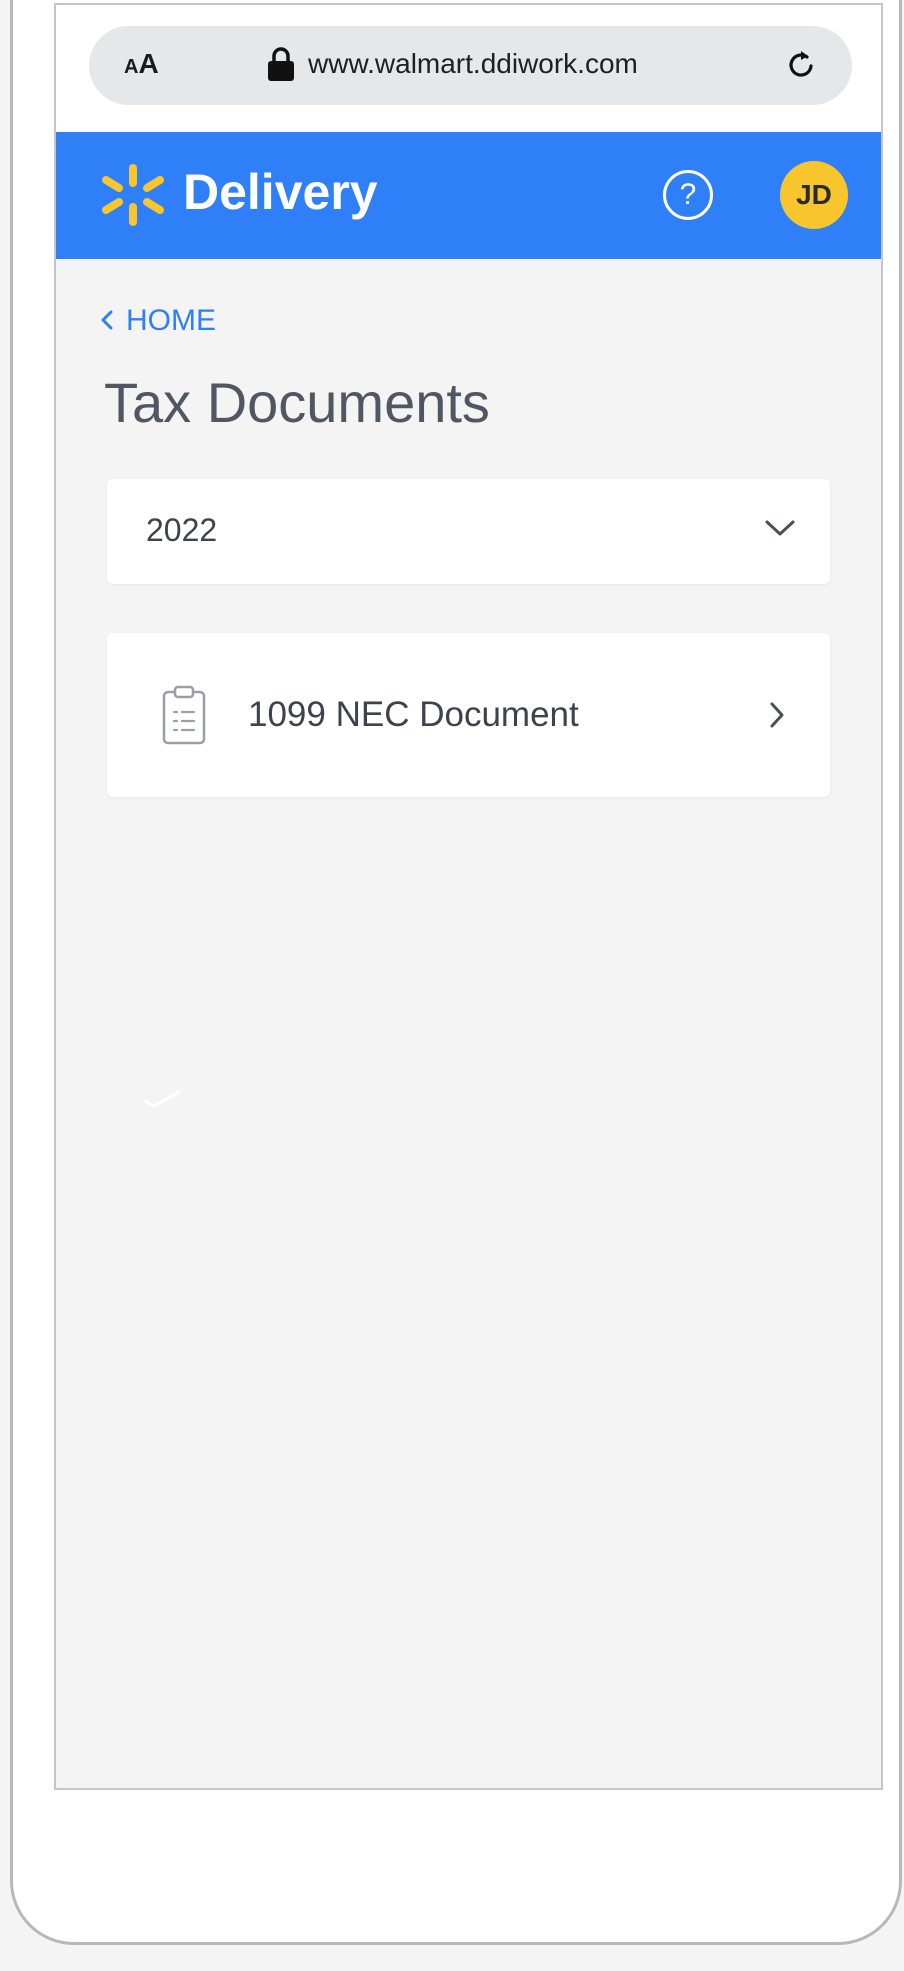 The image size is (904, 1971). What do you see at coordinates (131, 67) in the screenshot?
I see `text-size-small-label: A` at bounding box center [131, 67].